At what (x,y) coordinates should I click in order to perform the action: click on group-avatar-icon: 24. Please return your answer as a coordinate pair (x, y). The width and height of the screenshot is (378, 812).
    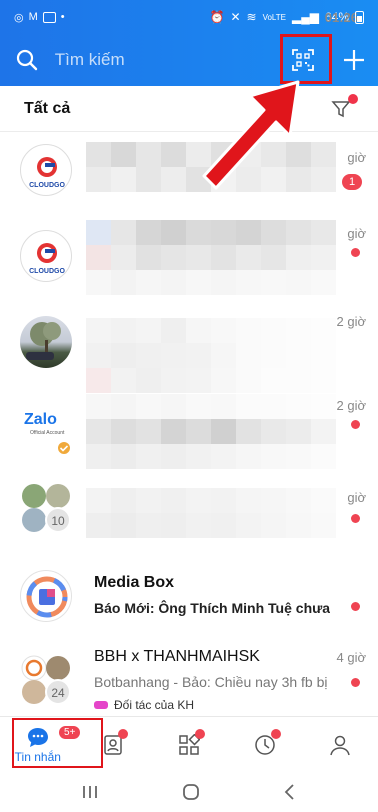
    Looking at the image, I should click on (46, 680).